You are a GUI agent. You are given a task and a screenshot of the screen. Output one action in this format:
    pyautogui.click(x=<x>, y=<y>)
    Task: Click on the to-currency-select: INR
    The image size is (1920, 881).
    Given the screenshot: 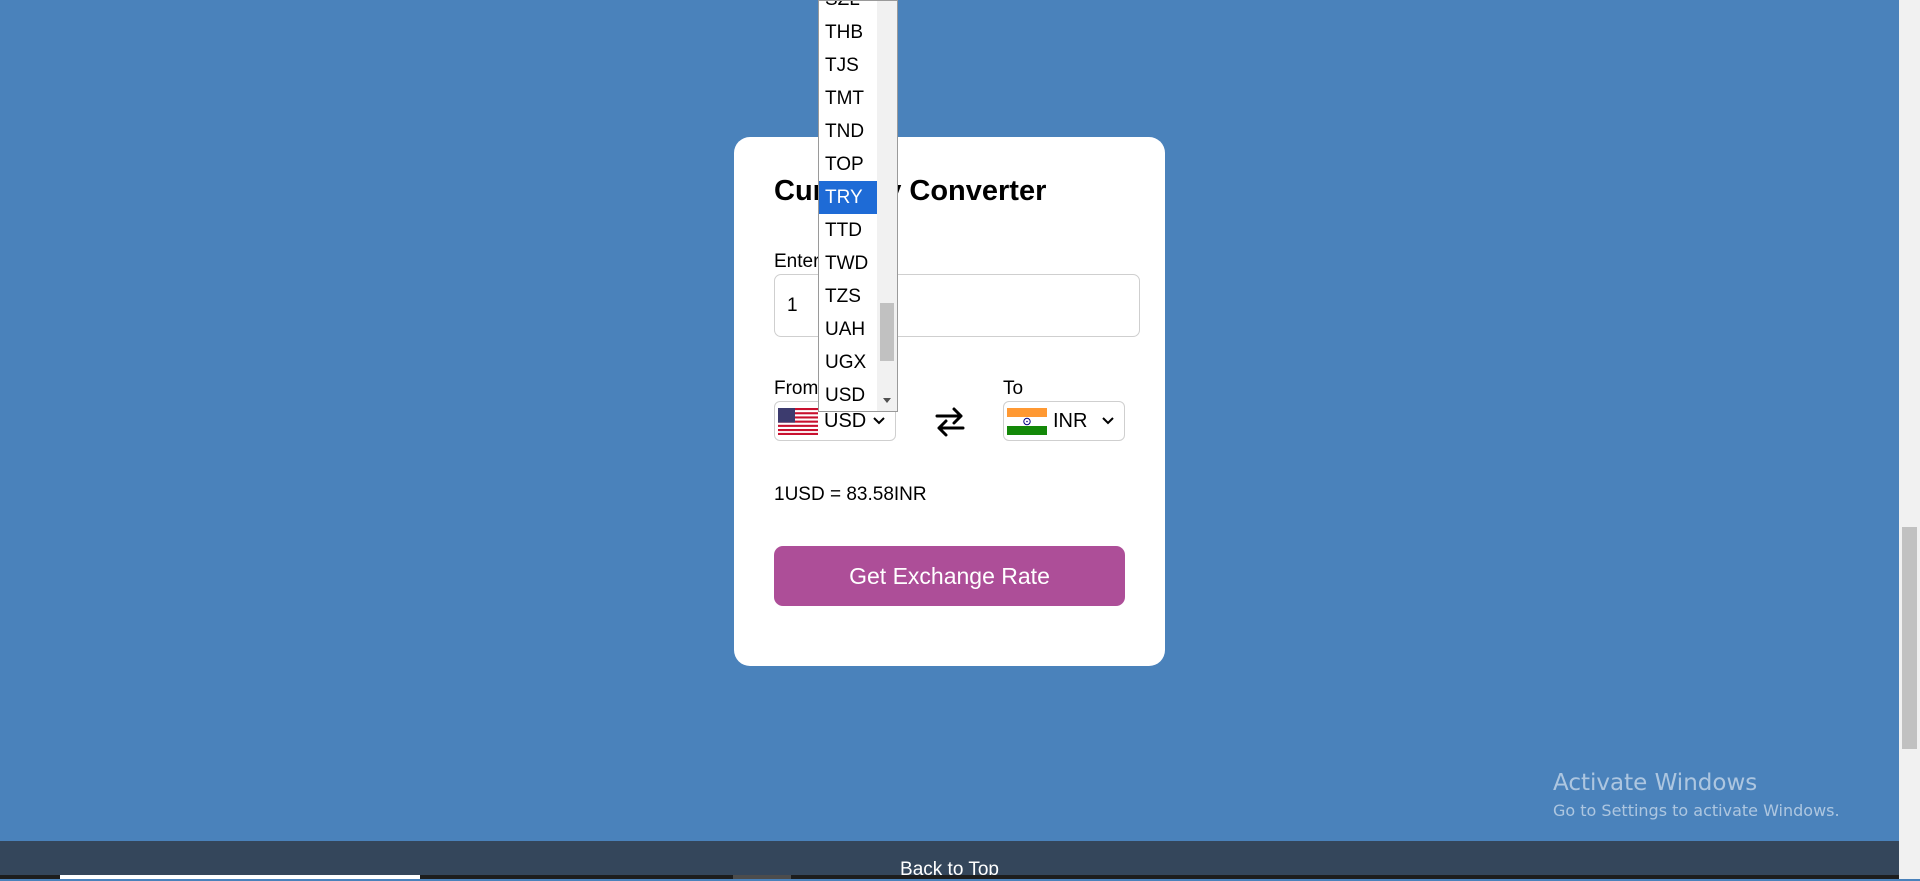 What is the action you would take?
    pyautogui.click(x=1064, y=421)
    